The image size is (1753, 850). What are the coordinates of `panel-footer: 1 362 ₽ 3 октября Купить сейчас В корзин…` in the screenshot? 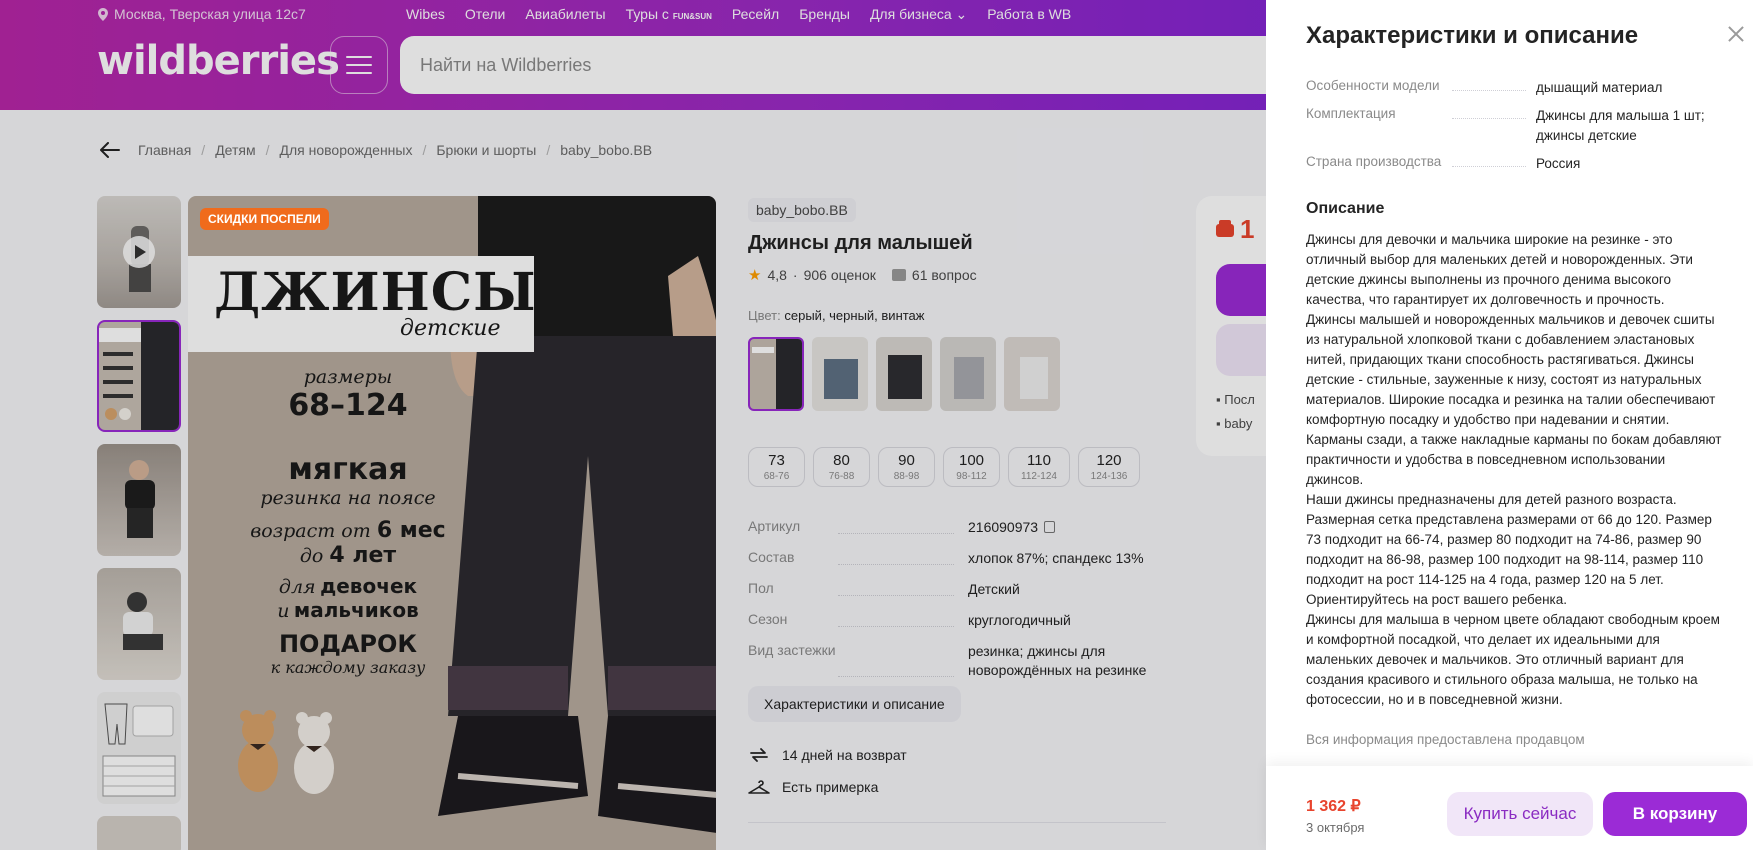 It's located at (1509, 808).